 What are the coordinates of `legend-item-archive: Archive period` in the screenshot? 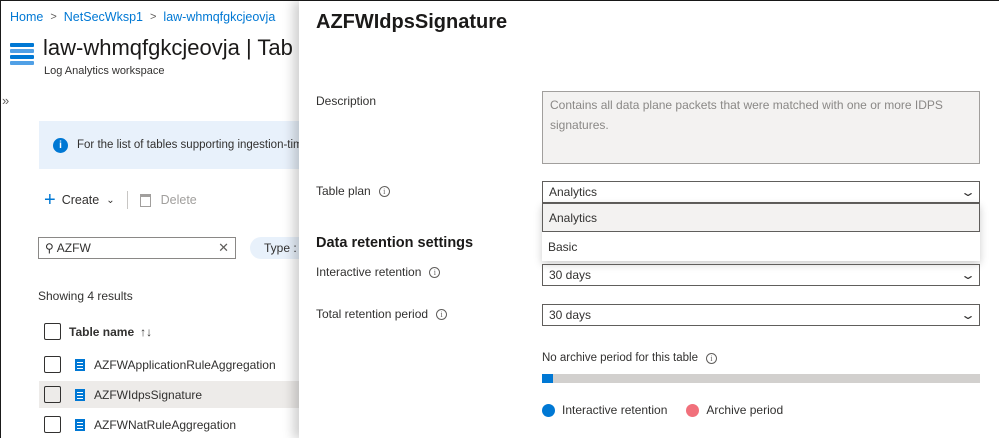 It's located at (734, 410).